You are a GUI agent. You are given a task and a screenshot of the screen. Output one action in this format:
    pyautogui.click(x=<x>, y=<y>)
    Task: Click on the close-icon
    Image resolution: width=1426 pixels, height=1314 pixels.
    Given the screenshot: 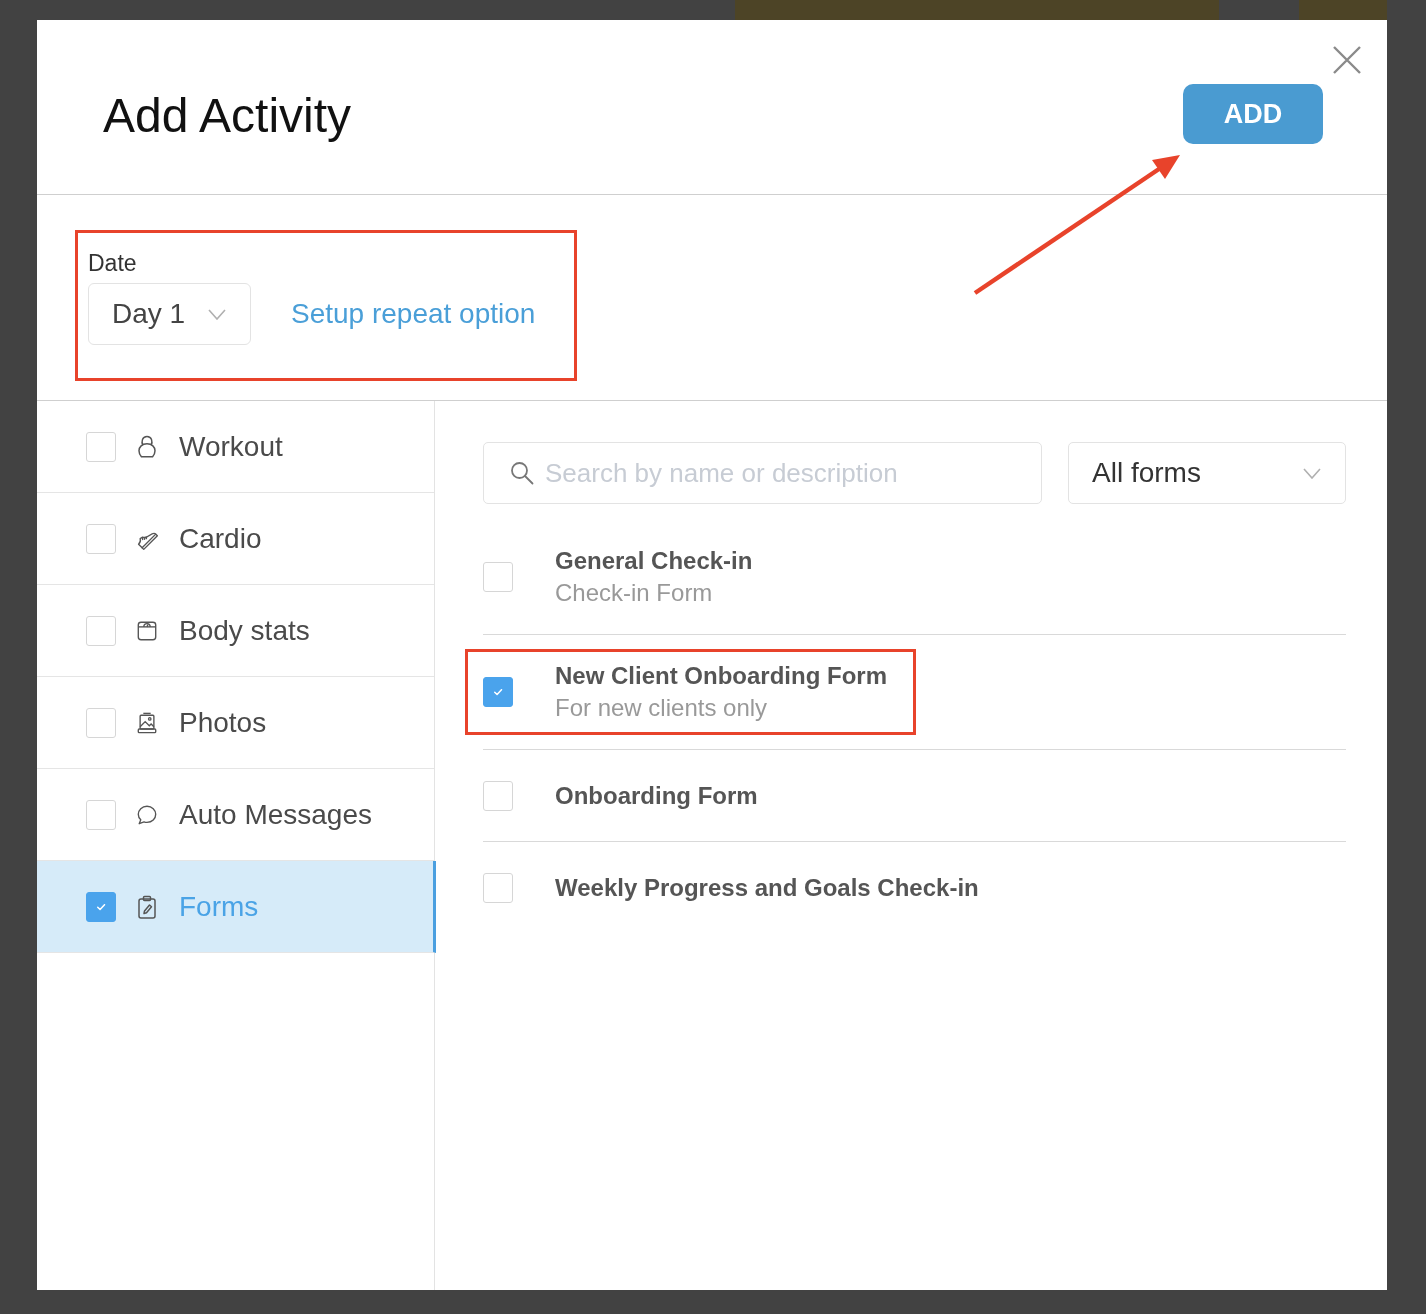 What is the action you would take?
    pyautogui.click(x=1347, y=60)
    